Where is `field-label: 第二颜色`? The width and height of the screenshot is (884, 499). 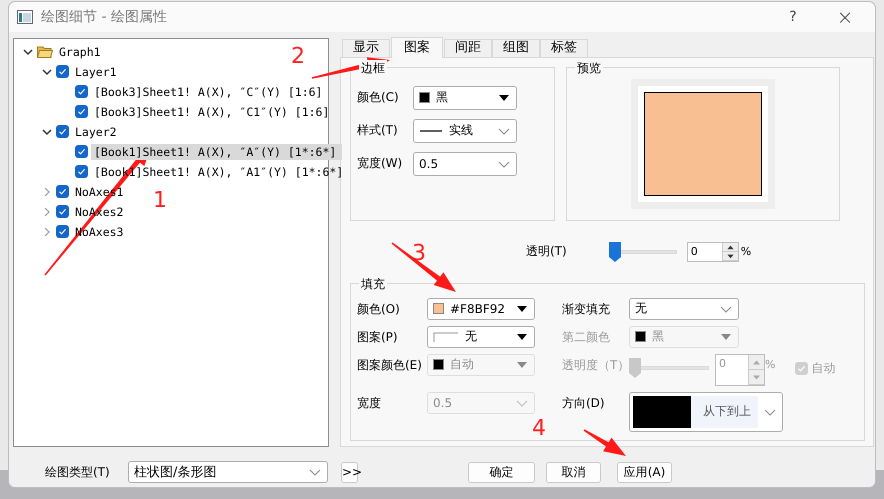
field-label: 第二颜色 is located at coordinates (586, 337).